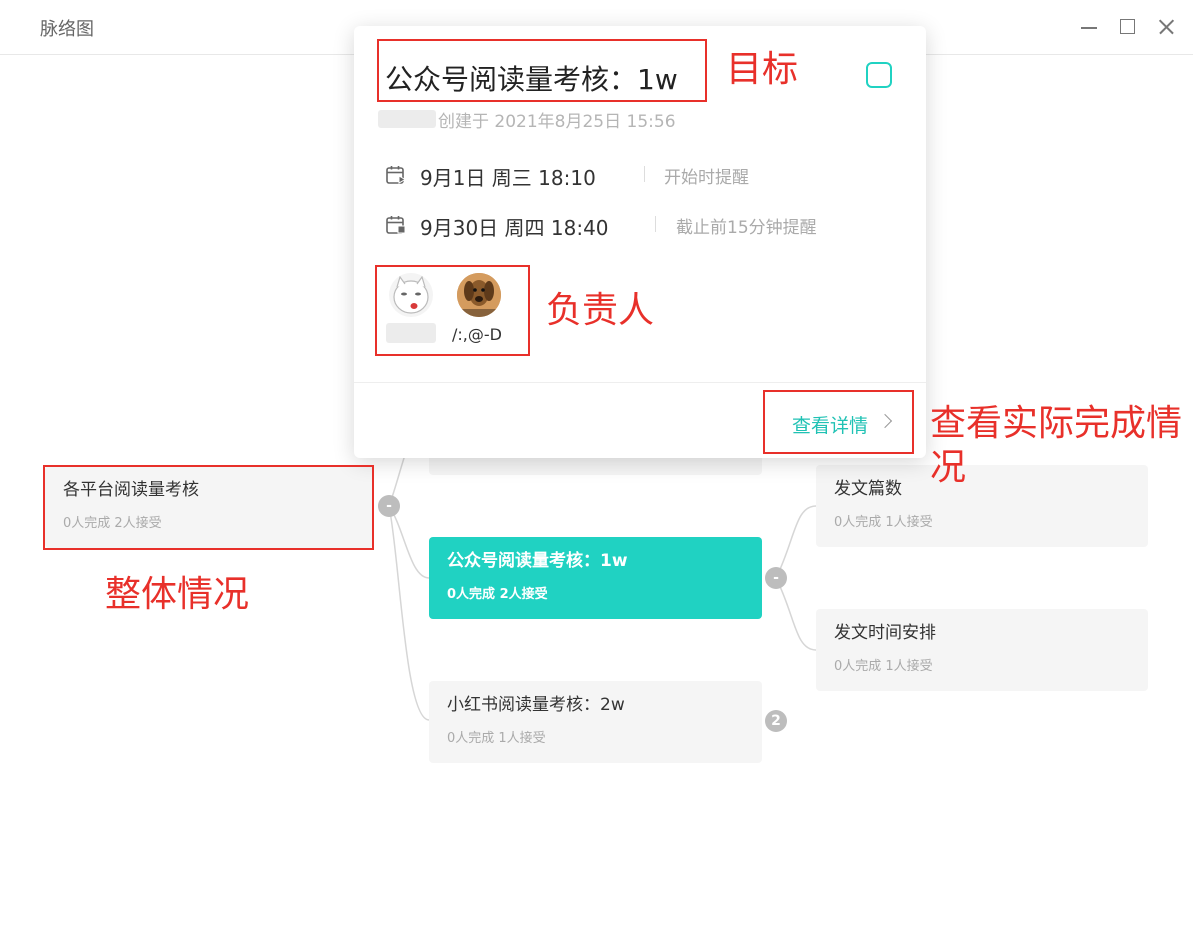 Image resolution: width=1193 pixels, height=950 pixels. Describe the element at coordinates (706, 178) in the screenshot. I see `start-reminder: 开始时提醒` at that location.